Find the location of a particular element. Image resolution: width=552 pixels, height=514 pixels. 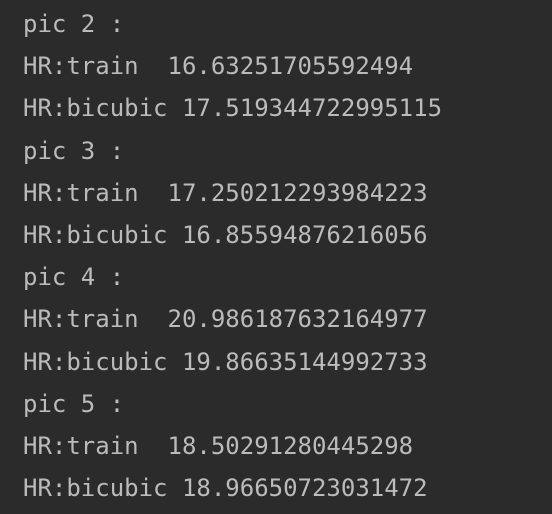

console-line-train-3: HR:train 17.250212293984223 is located at coordinates (225, 192).